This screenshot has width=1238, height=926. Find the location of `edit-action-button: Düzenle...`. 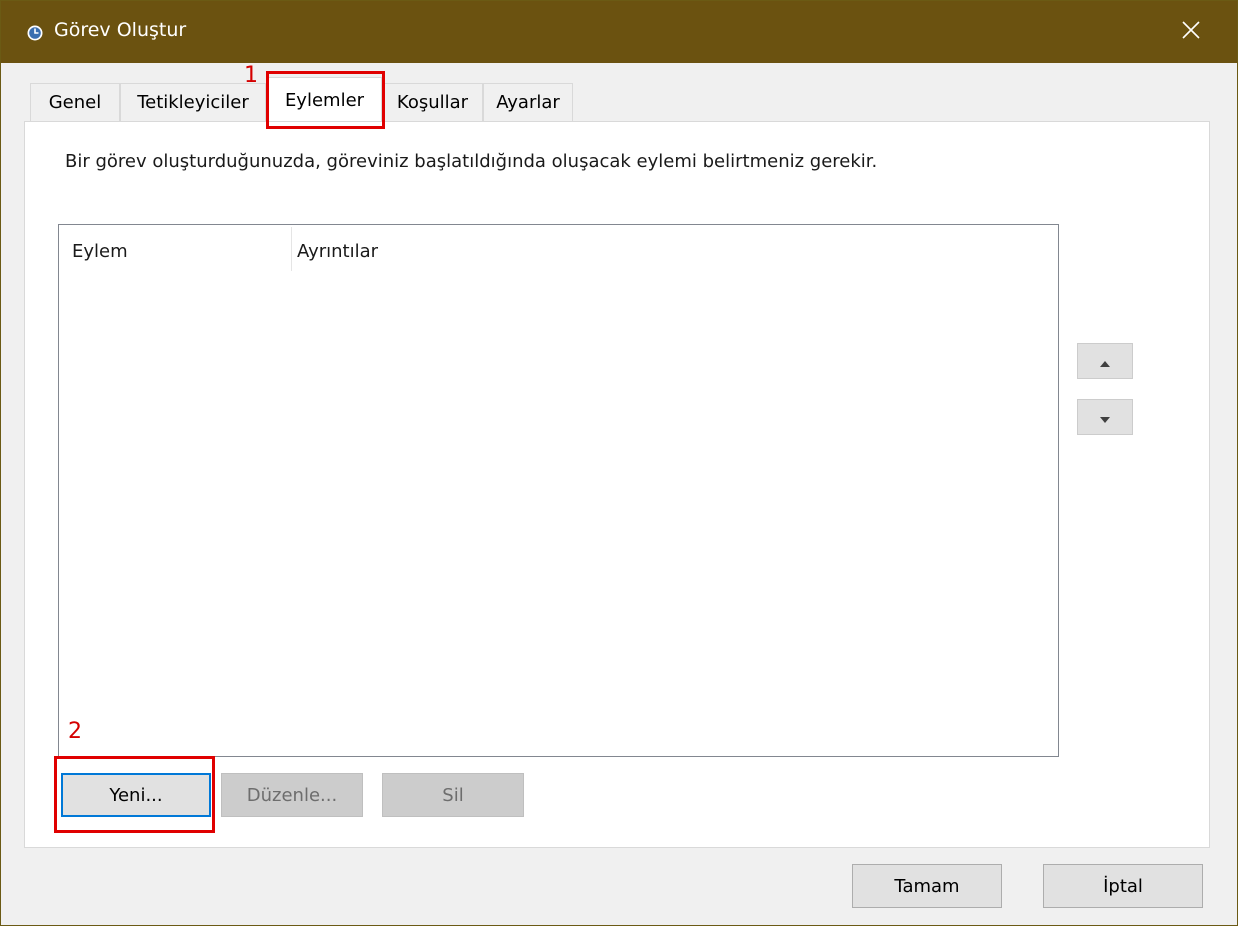

edit-action-button: Düzenle... is located at coordinates (292, 795).